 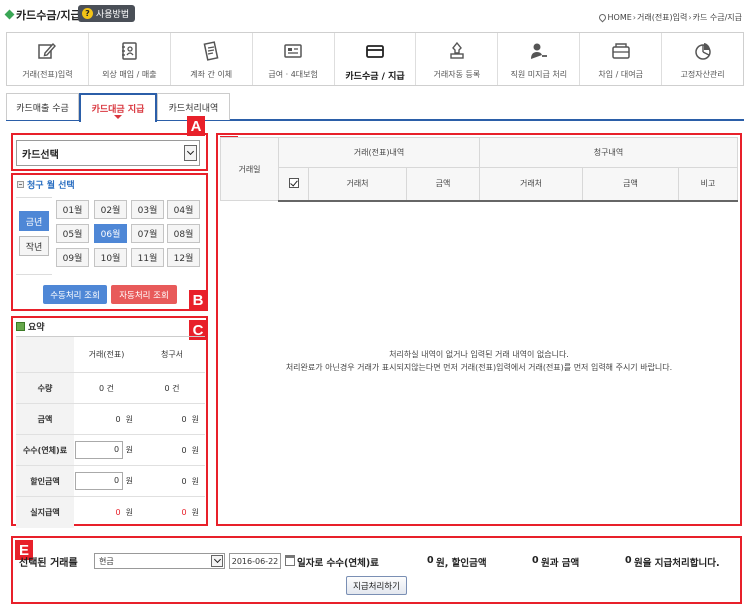 What do you see at coordinates (621, 51) in the screenshot?
I see `wallet-icon` at bounding box center [621, 51].